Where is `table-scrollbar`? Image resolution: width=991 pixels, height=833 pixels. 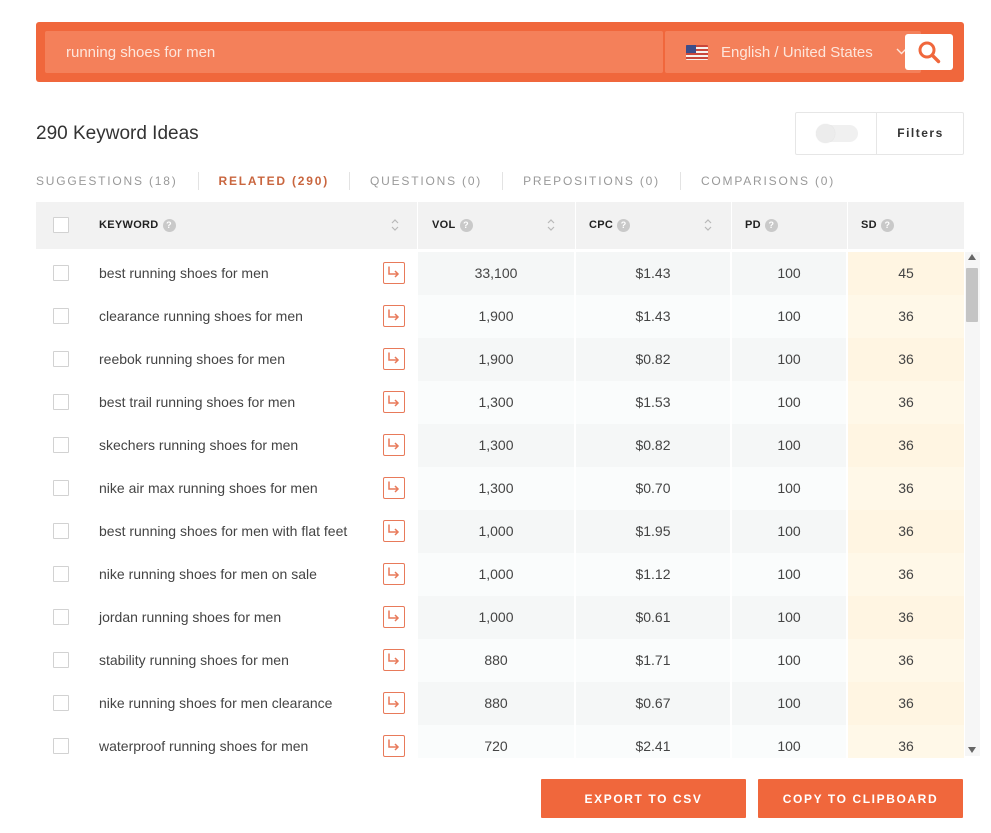
table-scrollbar is located at coordinates (972, 504).